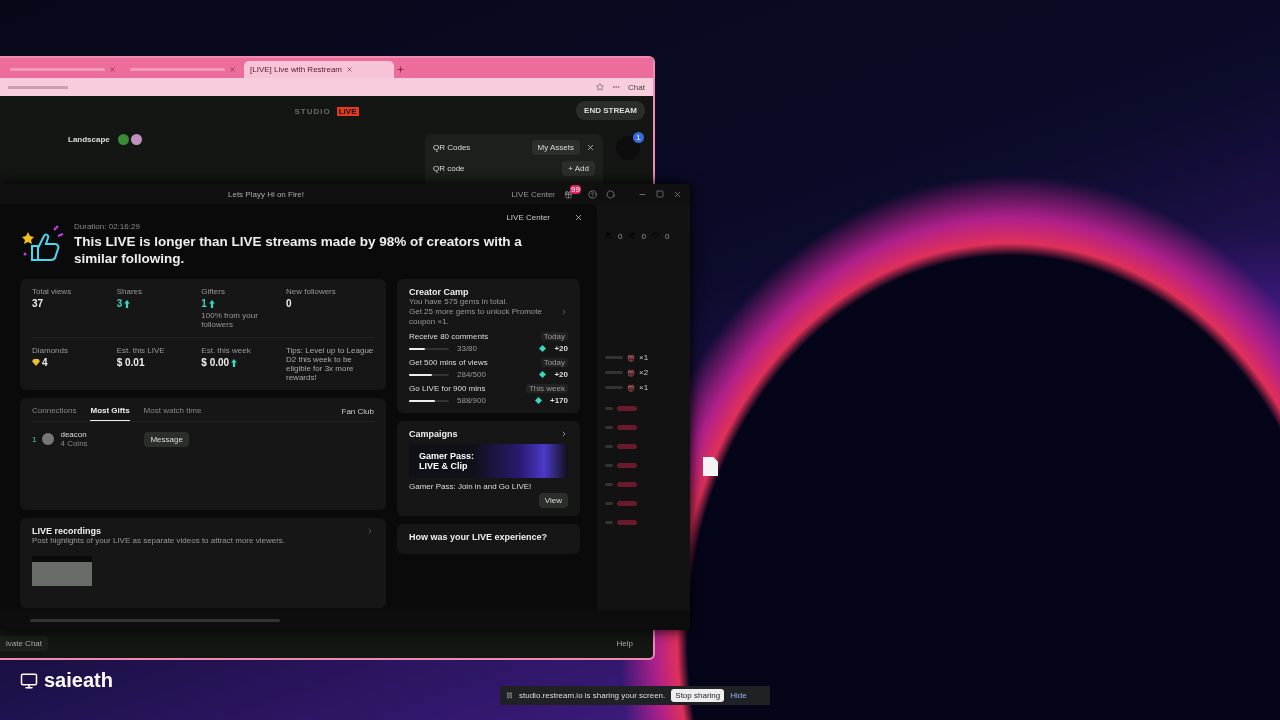 This screenshot has height=720, width=1280. What do you see at coordinates (448, 362) in the screenshot?
I see `task-title: Get 500 mins of views` at bounding box center [448, 362].